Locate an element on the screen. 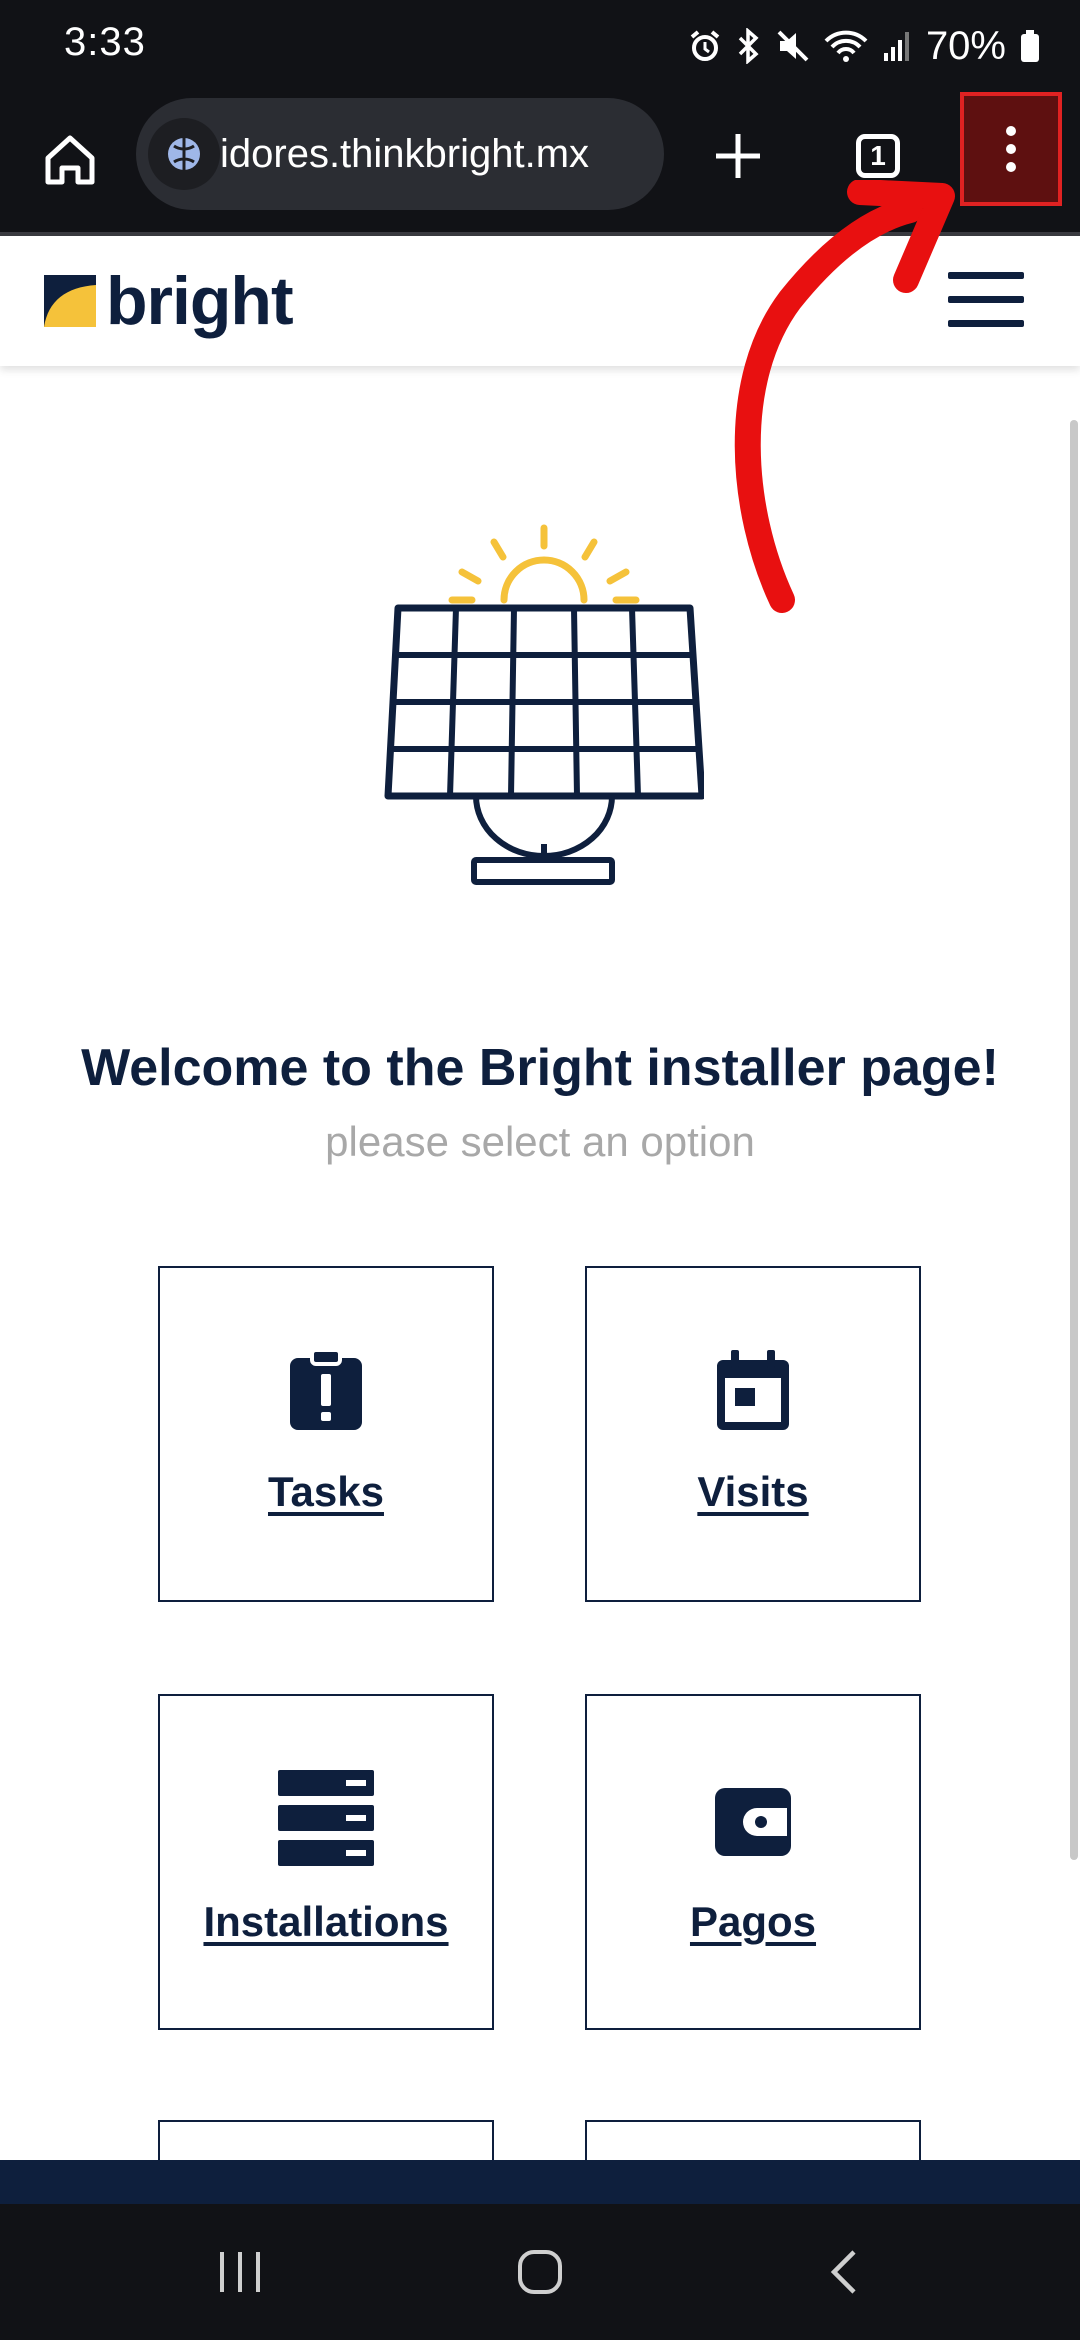 The image size is (1080, 2340). battery-percent: 70% is located at coordinates (965, 45).